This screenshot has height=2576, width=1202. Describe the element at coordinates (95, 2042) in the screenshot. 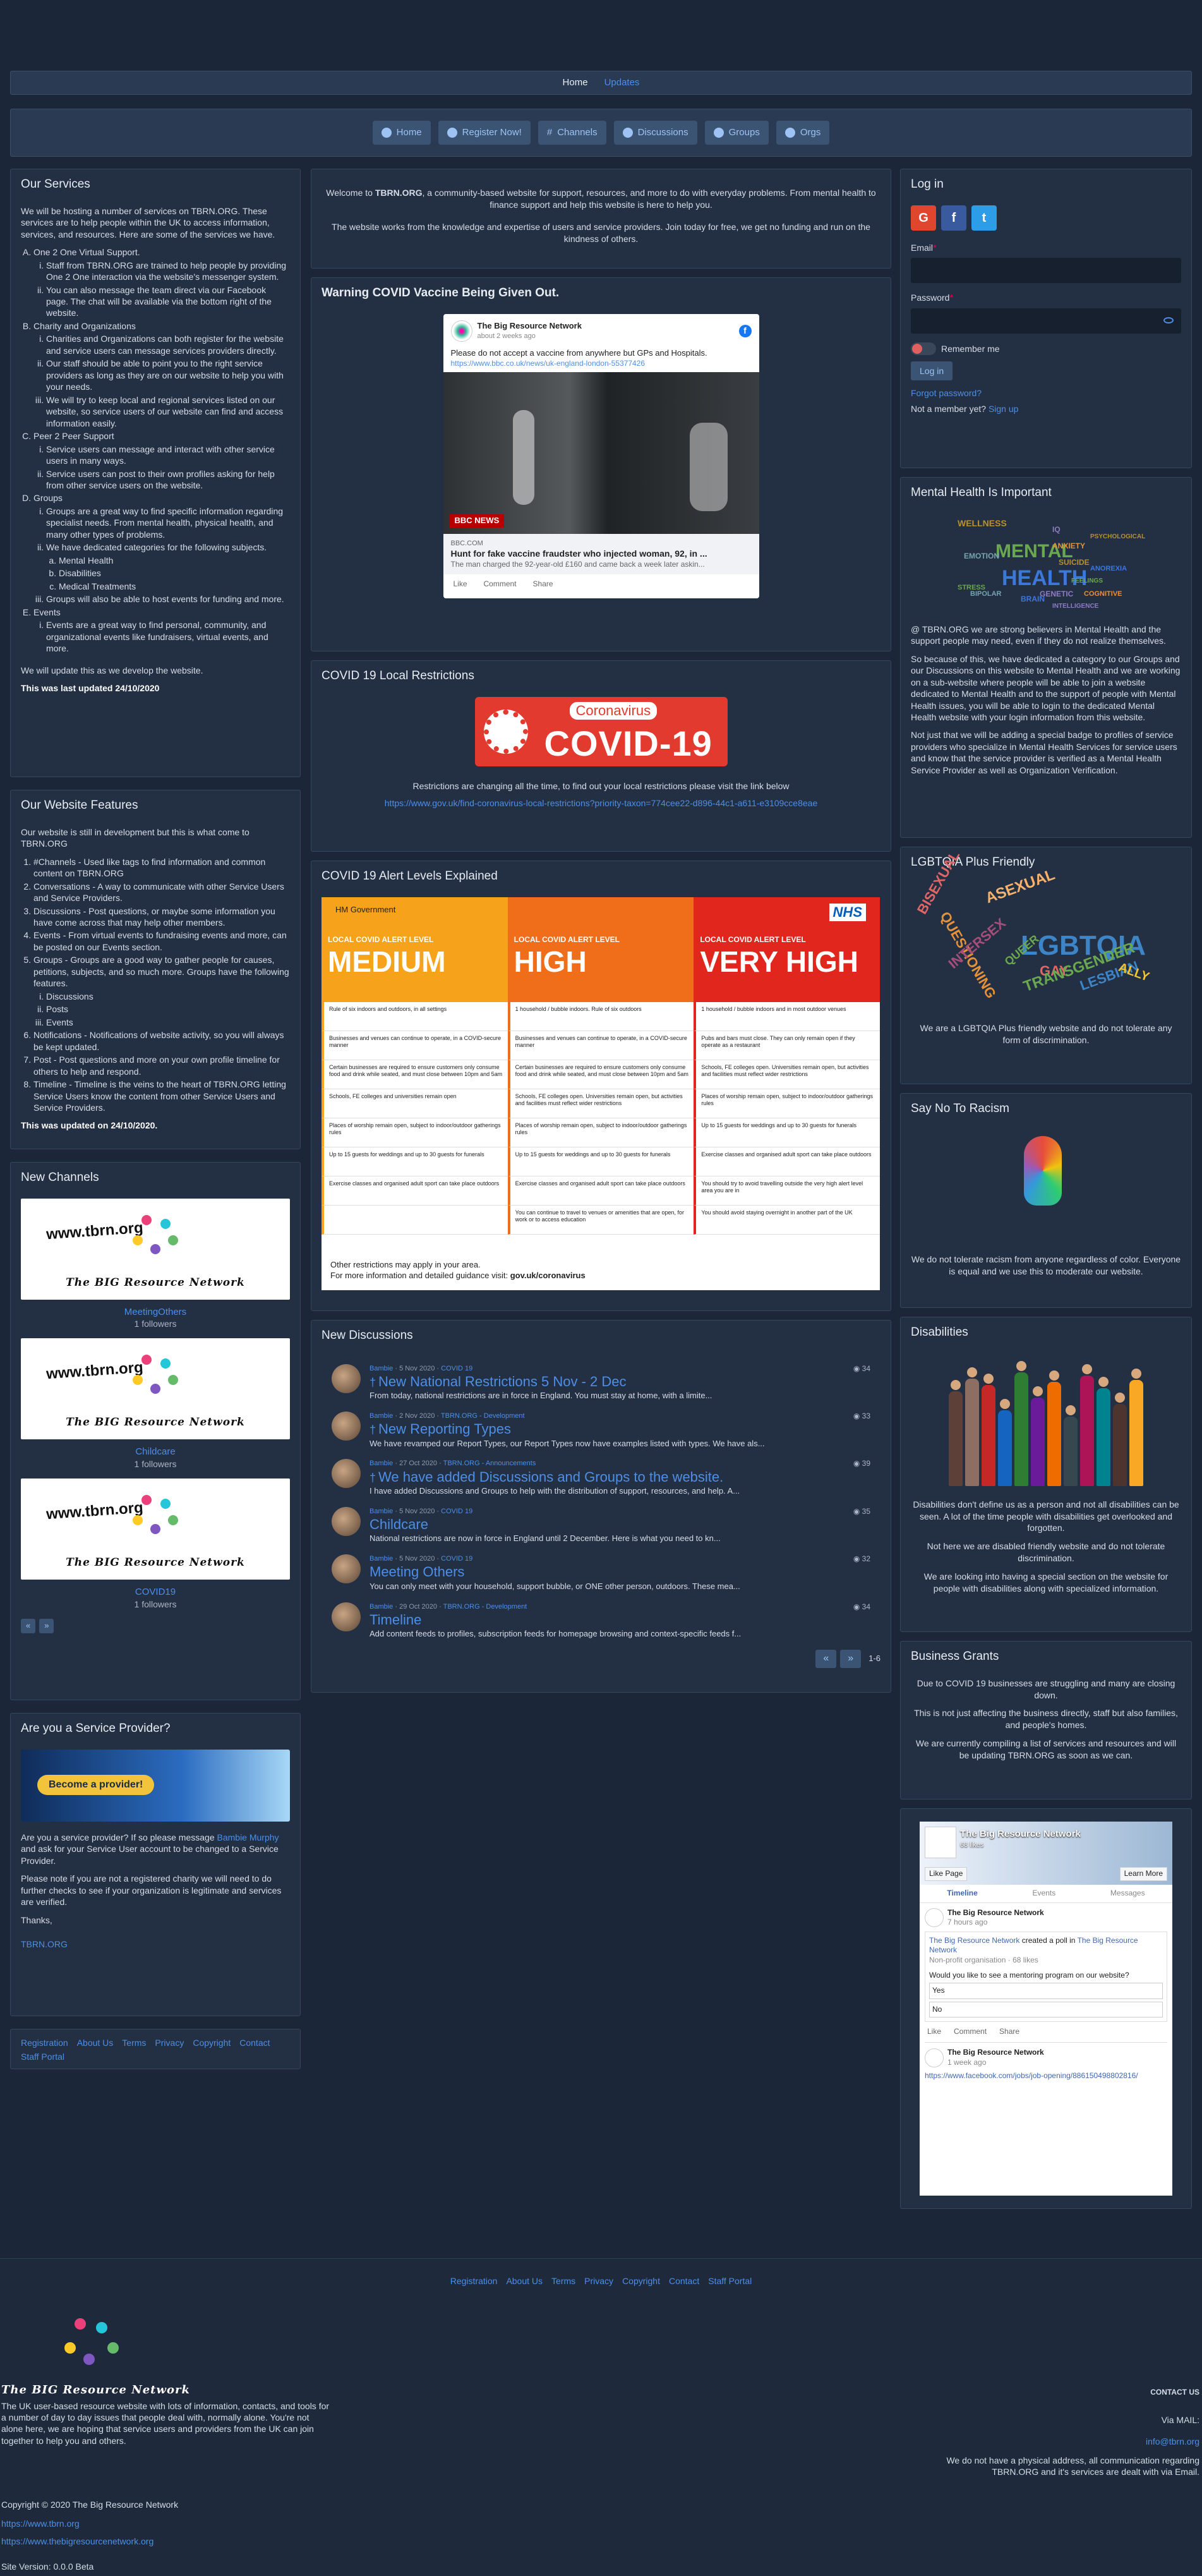

I see `link-about: About Us` at that location.